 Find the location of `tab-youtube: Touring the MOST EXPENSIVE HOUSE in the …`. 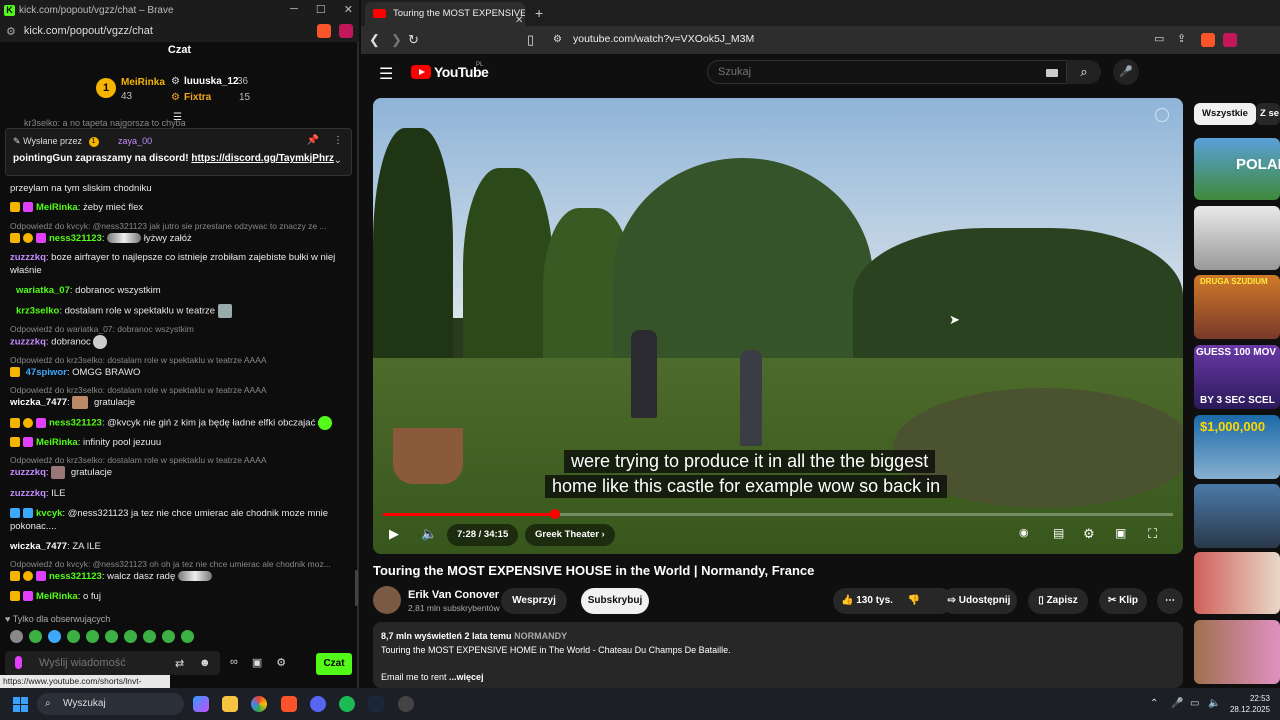

tab-youtube: Touring the MOST EXPENSIVE HOUSE in the … is located at coordinates (445, 14).